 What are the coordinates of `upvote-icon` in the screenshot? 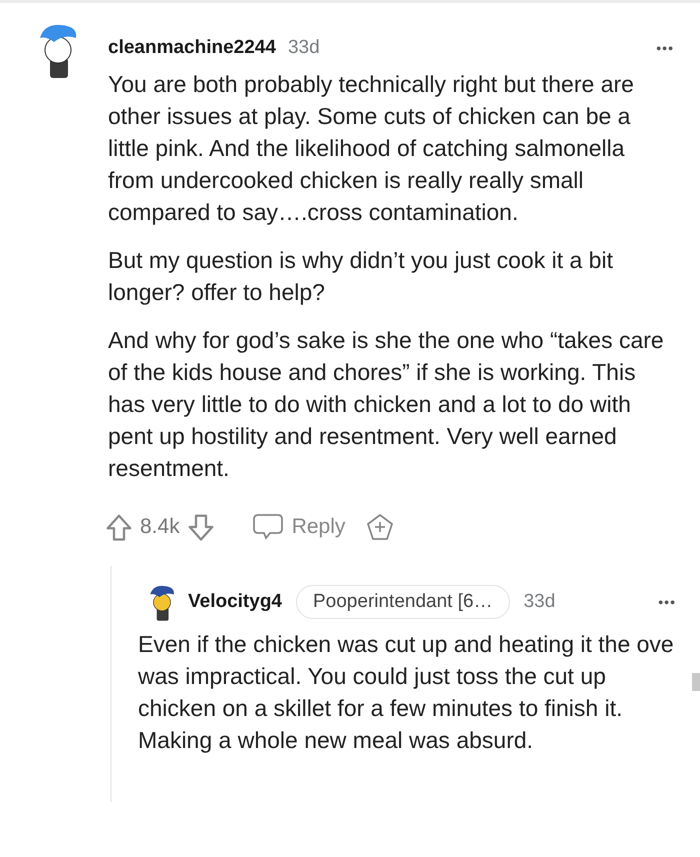 It's located at (119, 527).